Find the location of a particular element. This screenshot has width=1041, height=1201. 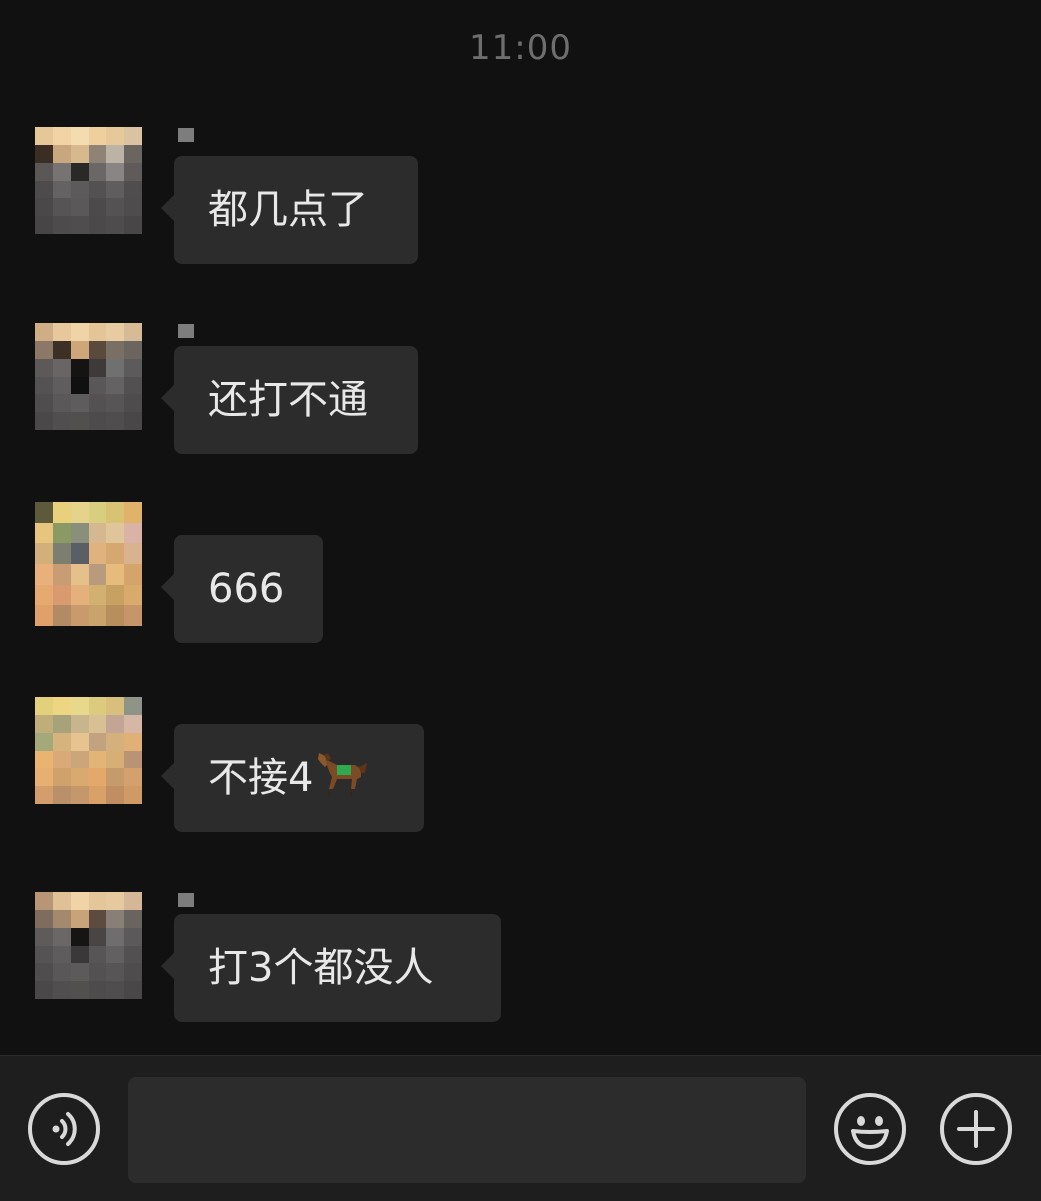

plus-icon is located at coordinates (976, 1129).